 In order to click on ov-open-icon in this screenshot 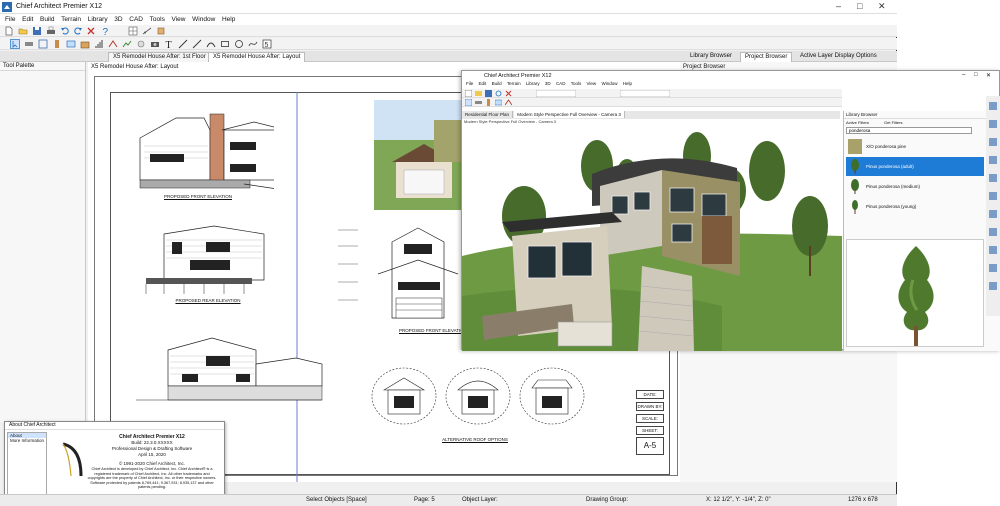, I will do `click(478, 93)`.